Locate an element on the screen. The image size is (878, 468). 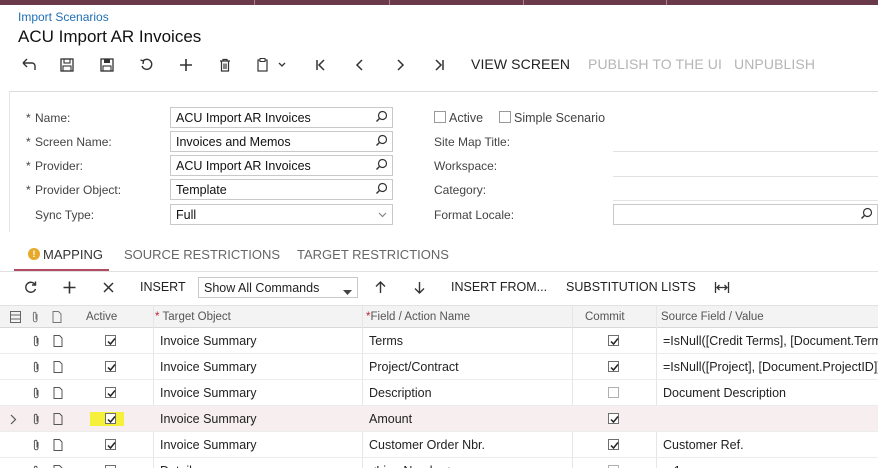
delete-icon is located at coordinates (225, 65).